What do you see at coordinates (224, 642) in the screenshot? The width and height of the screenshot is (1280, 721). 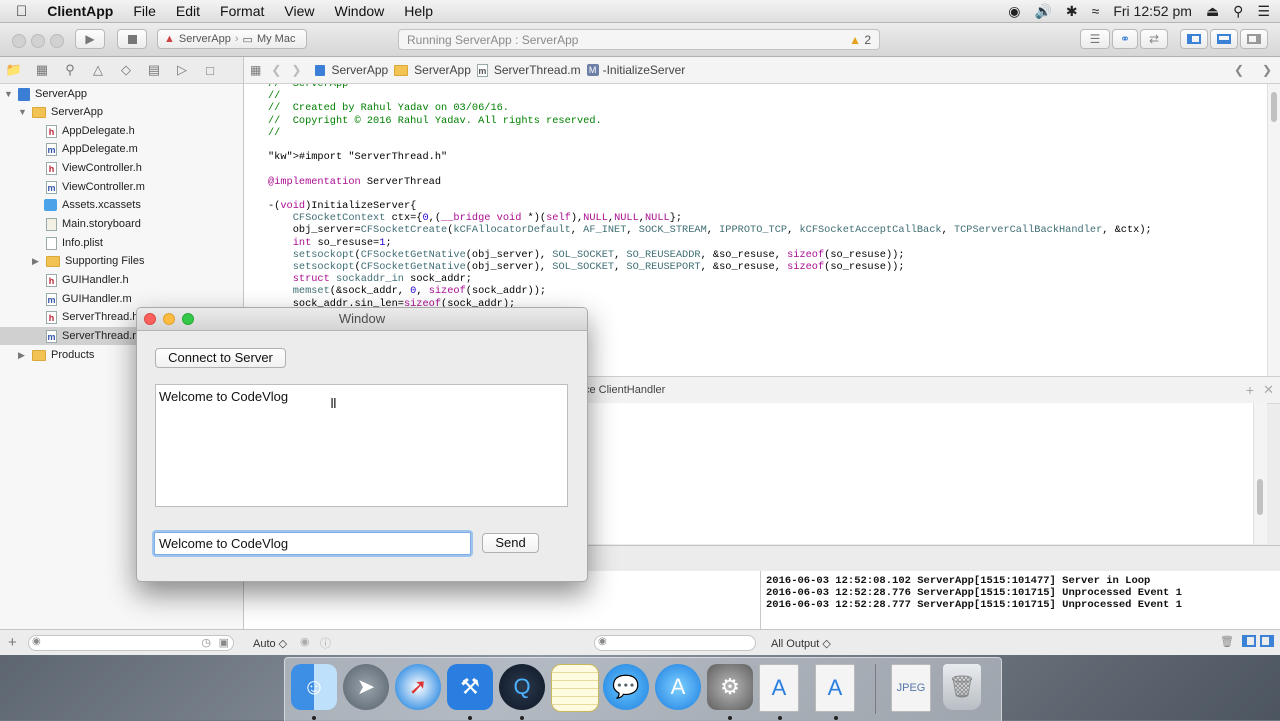 I see `scm-filter-icon: ▣` at bounding box center [224, 642].